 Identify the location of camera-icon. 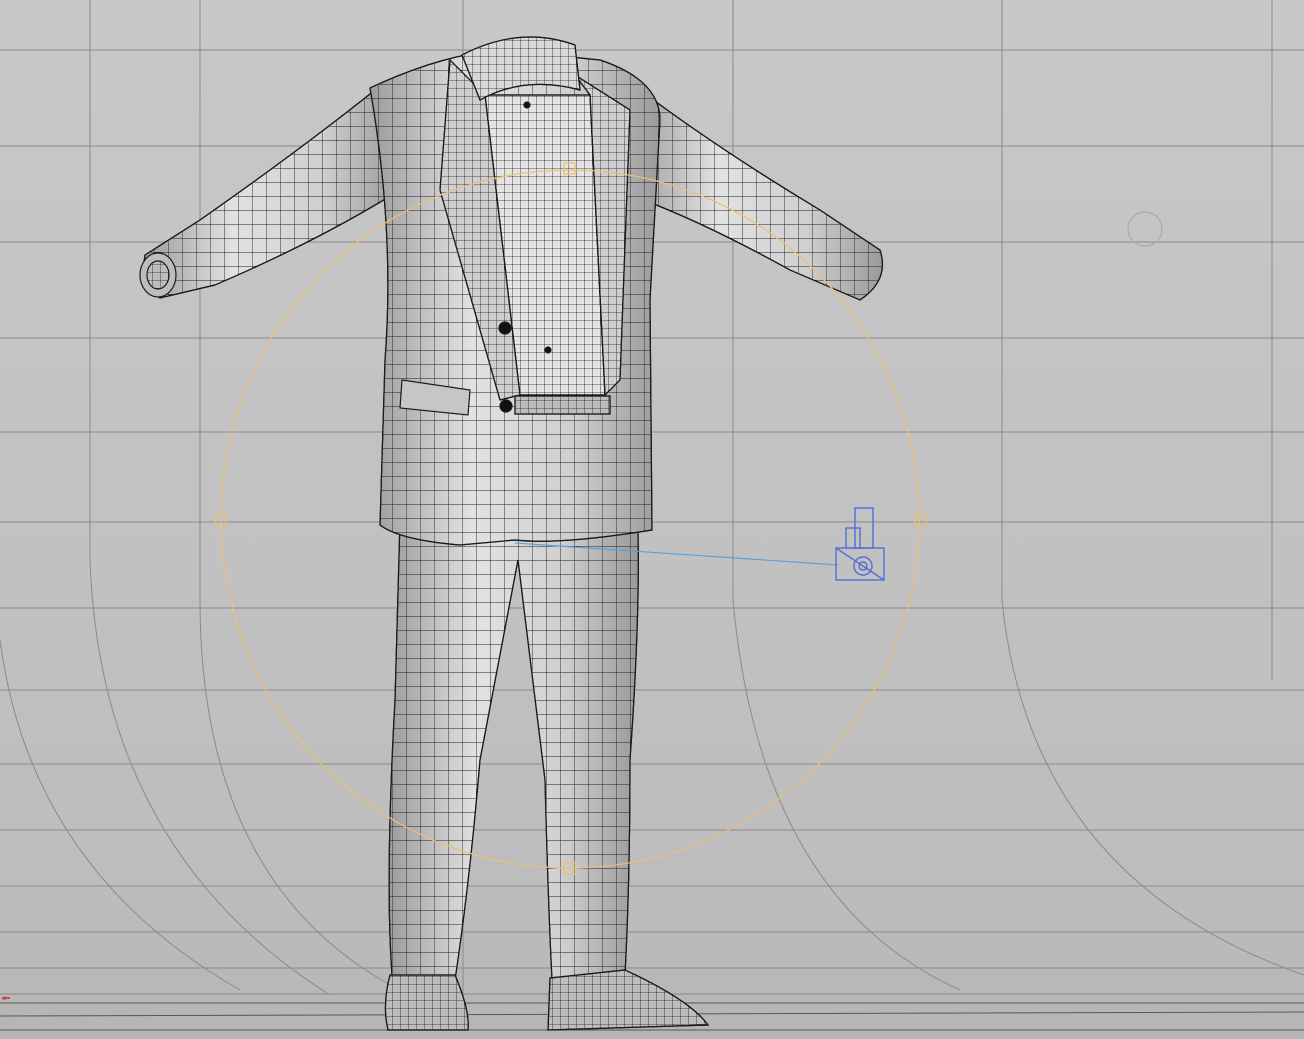
(860, 544).